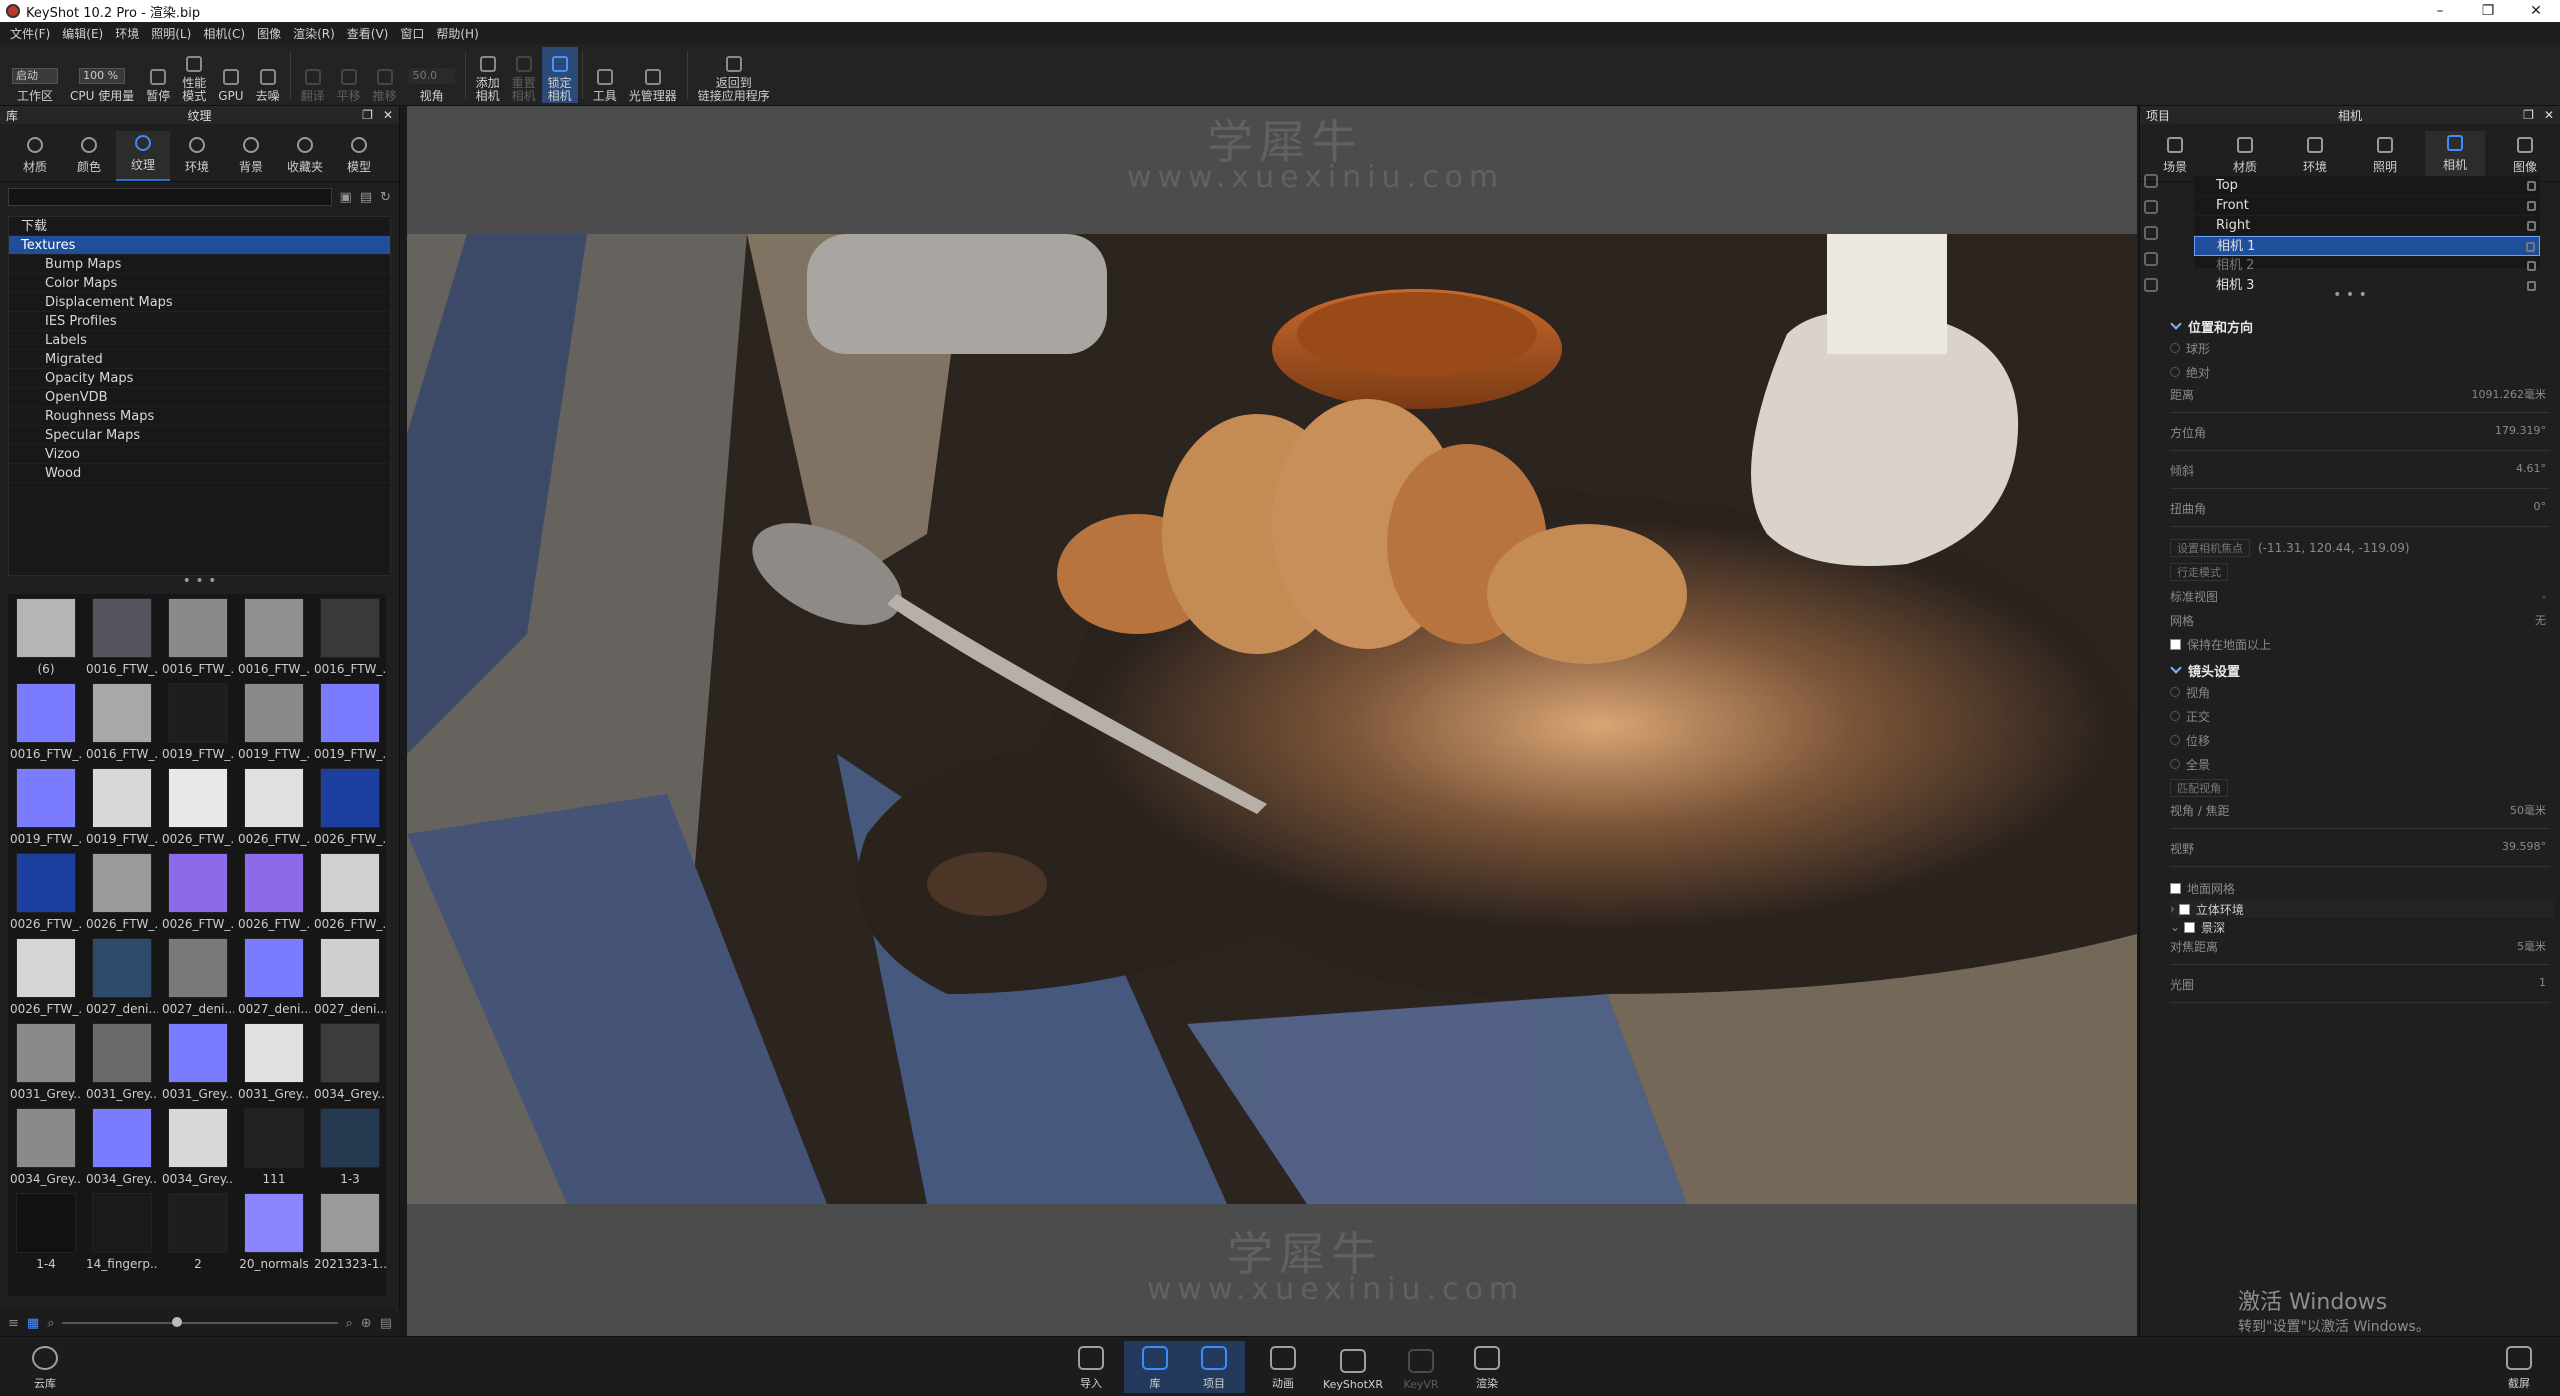 This screenshot has width=2560, height=1396. What do you see at coordinates (559, 74) in the screenshot?
I see `lock-camera-button: 锁定 相机` at bounding box center [559, 74].